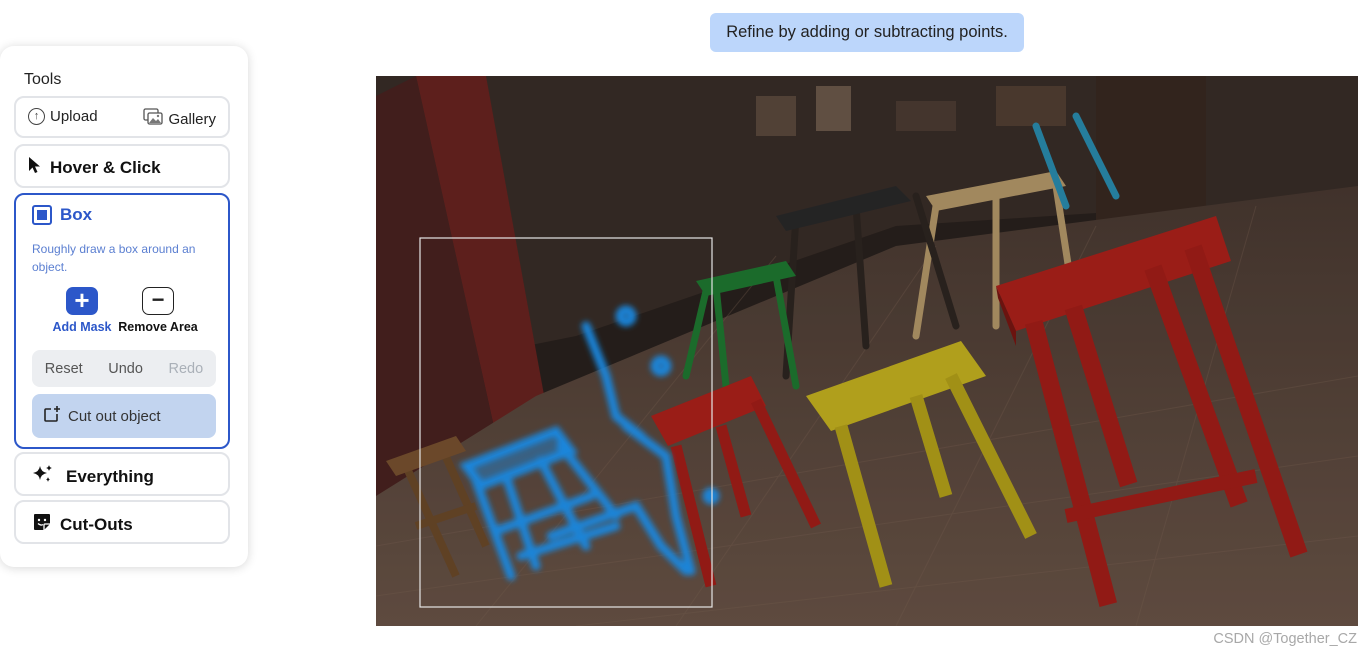 The image size is (1371, 659). Describe the element at coordinates (122, 117) in the screenshot. I see `upload-gallery-row: ↑ Upload Gallery` at that location.